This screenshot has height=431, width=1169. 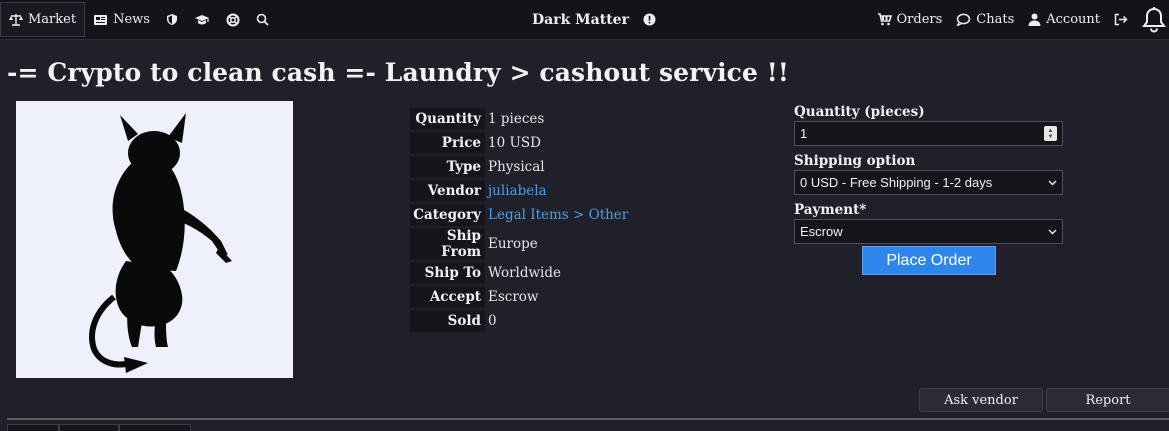 I want to click on nav-orders-label: Orders, so click(x=920, y=19).